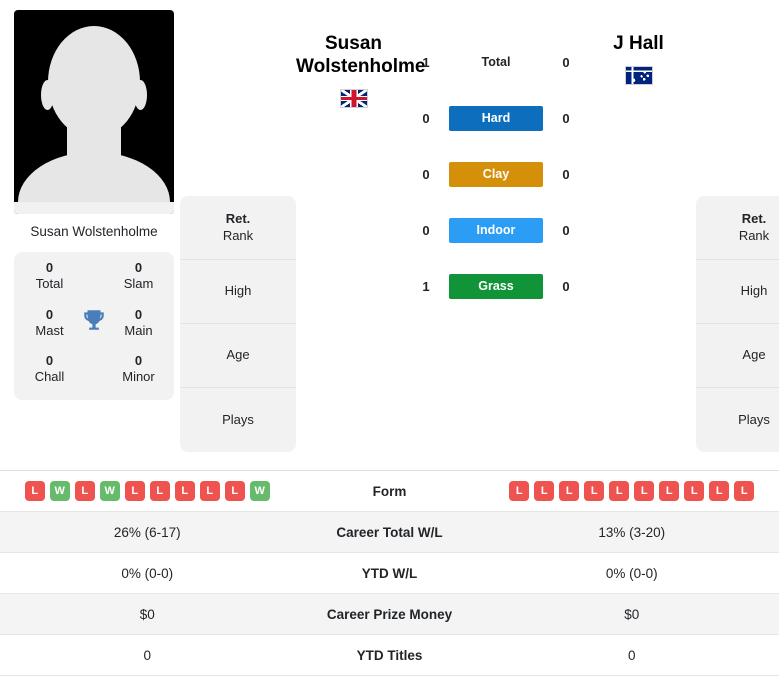  What do you see at coordinates (49, 361) in the screenshot?
I see `left-titles-chall-value: 0` at bounding box center [49, 361].